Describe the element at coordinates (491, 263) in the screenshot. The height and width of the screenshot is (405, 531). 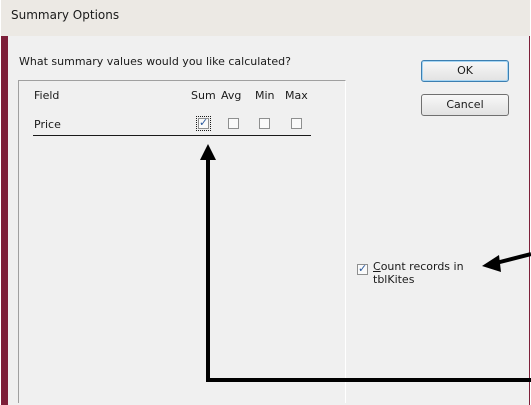
I see `arrow-to-count-head` at that location.